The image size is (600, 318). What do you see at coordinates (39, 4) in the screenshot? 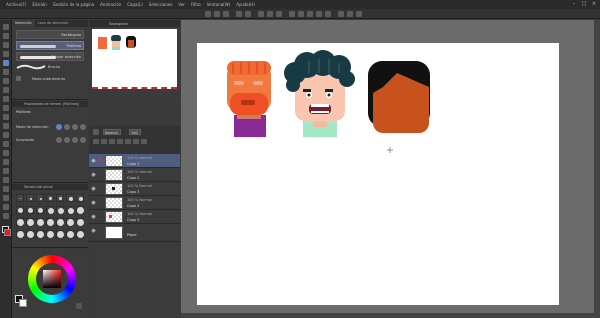
I see `menu-edicion: Edición` at bounding box center [39, 4].